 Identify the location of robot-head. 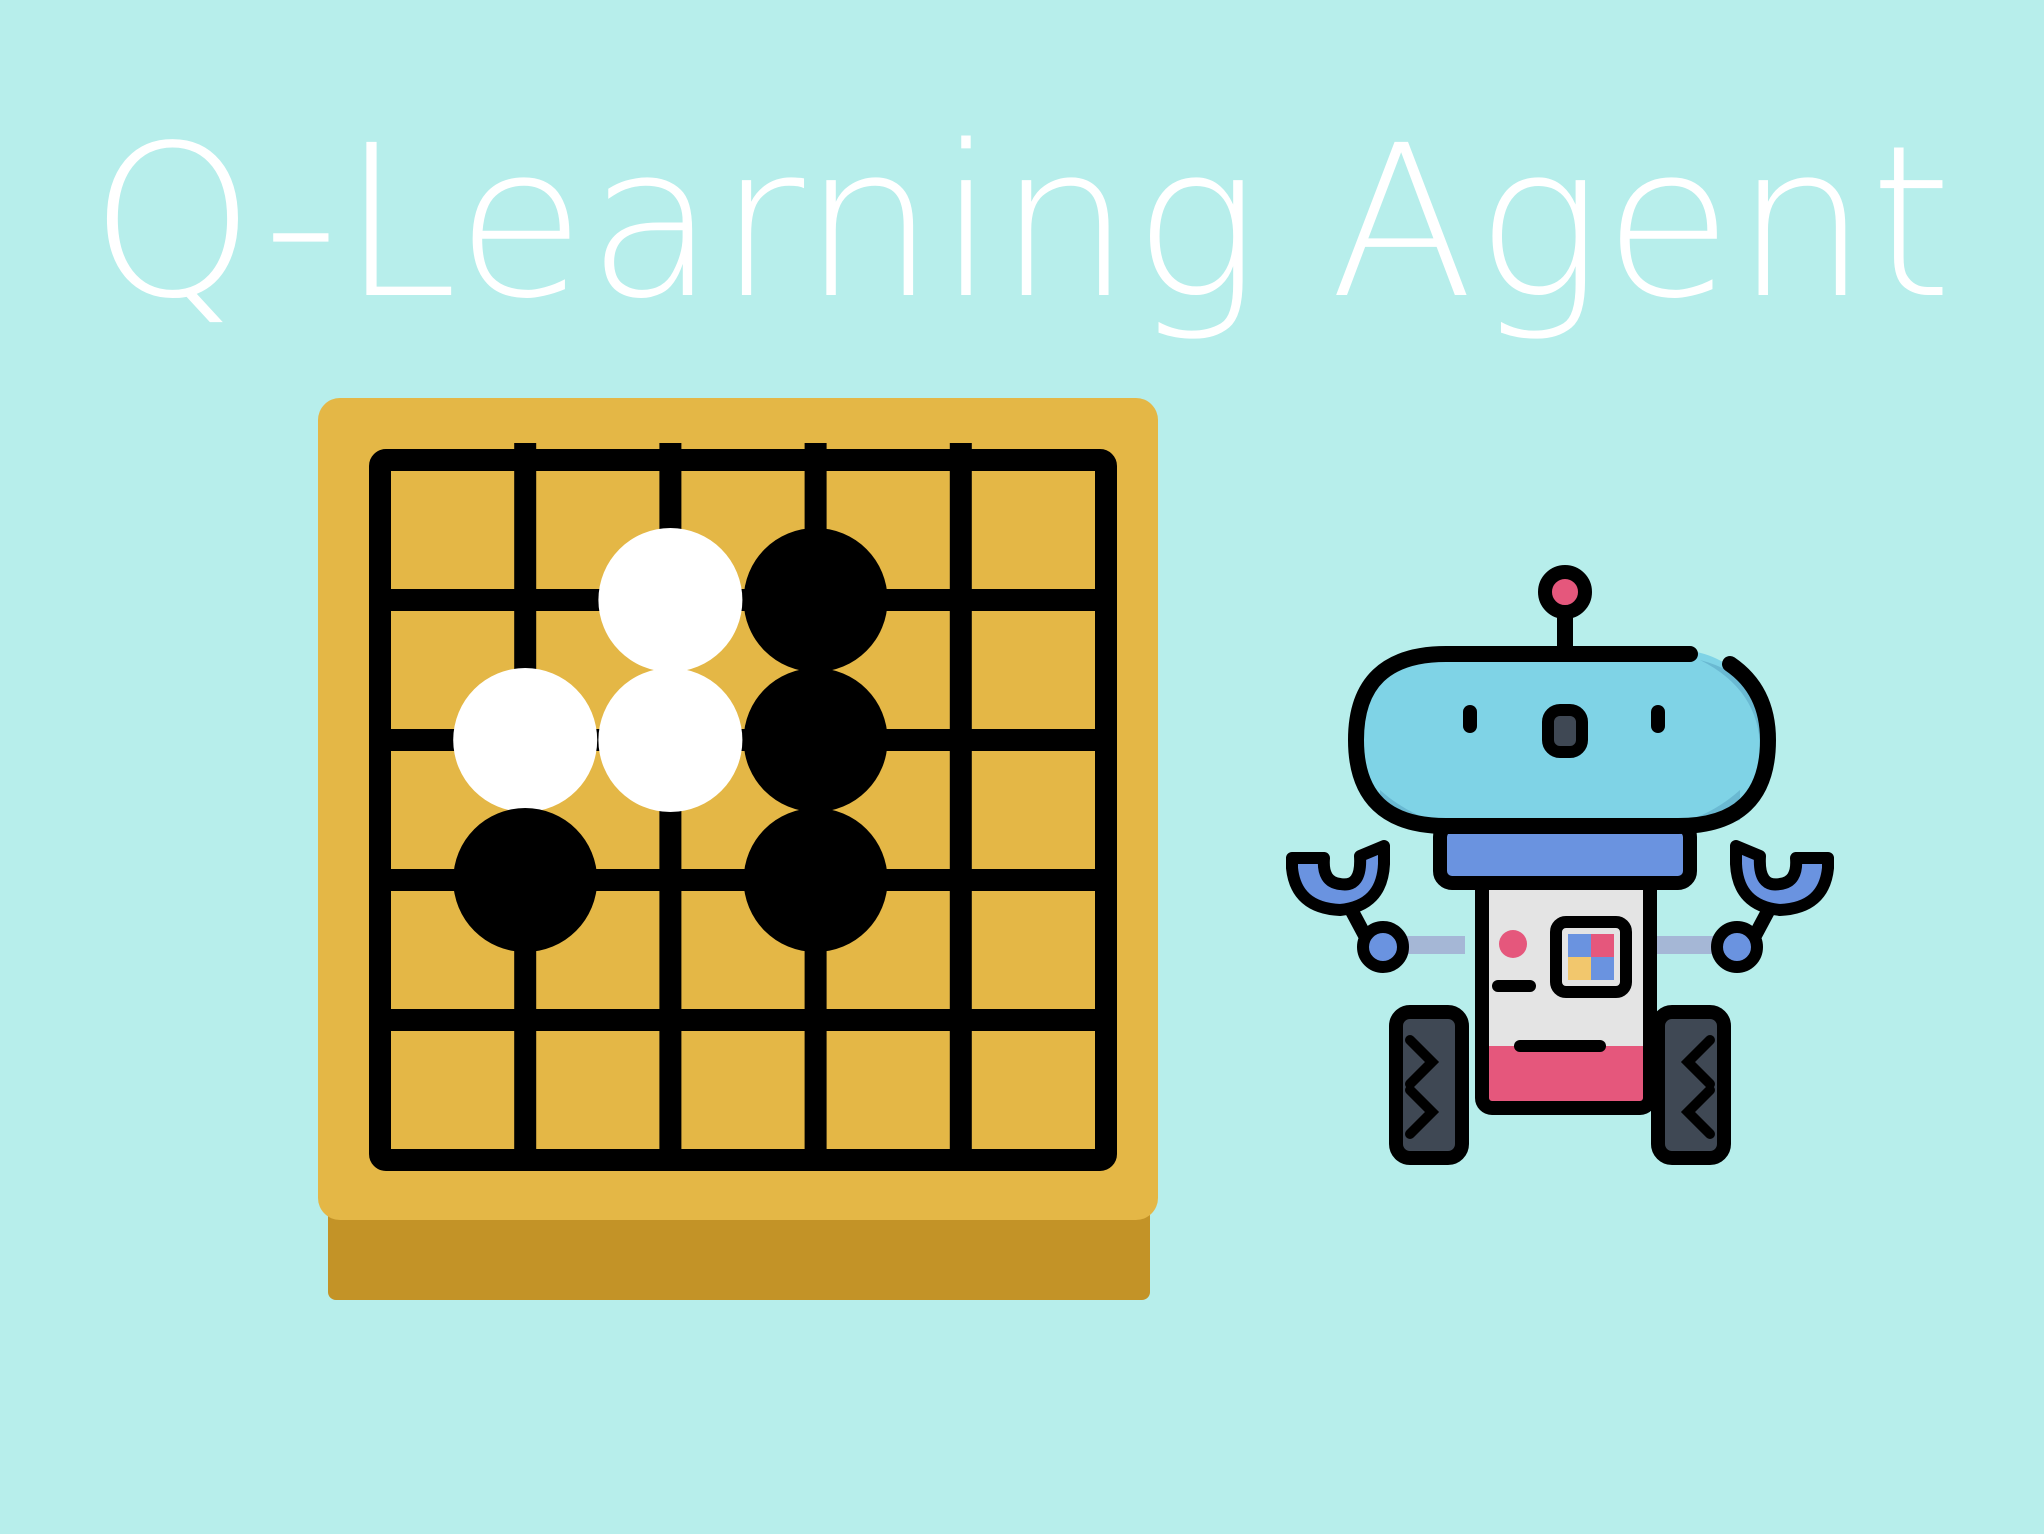
(1562, 740).